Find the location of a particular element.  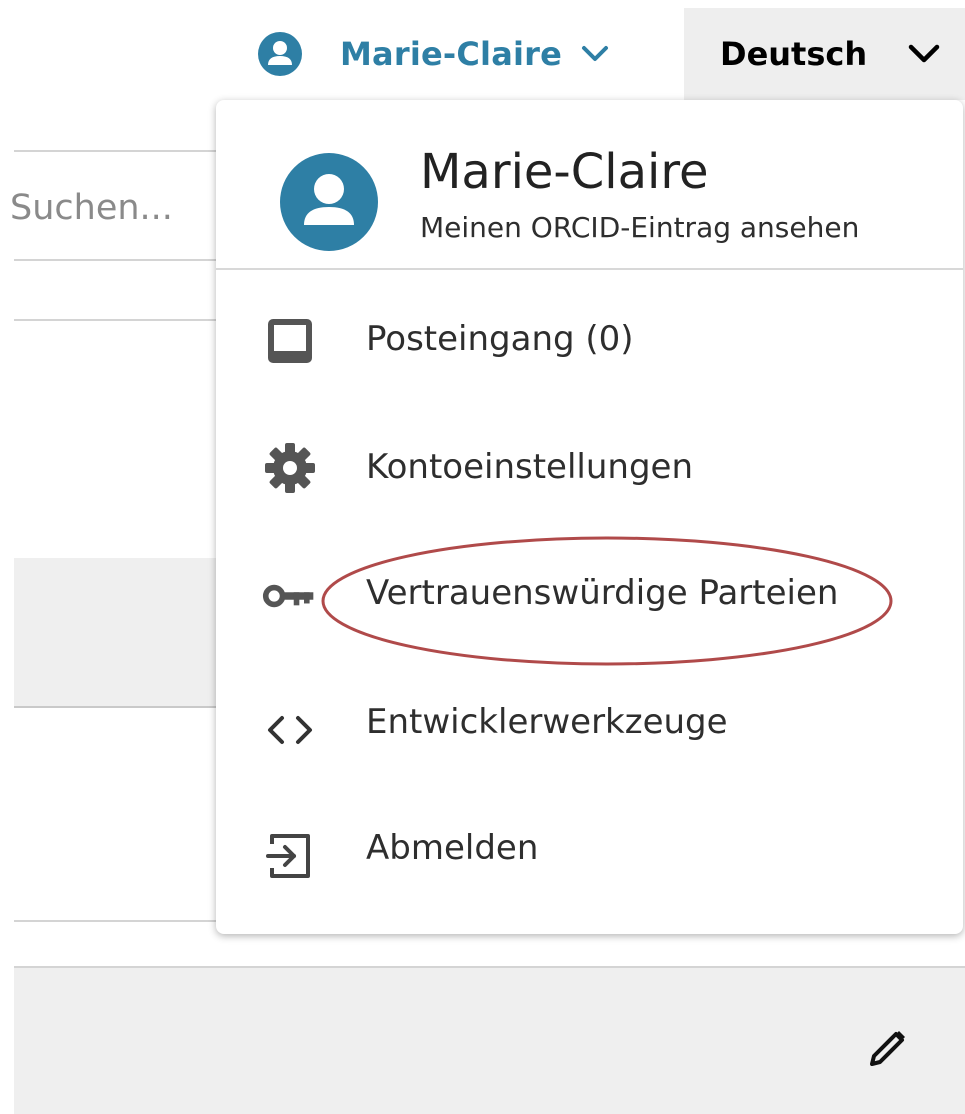

view-orcid-record-link: Meinen ORCID-Eintrag ansehen is located at coordinates (639, 227).